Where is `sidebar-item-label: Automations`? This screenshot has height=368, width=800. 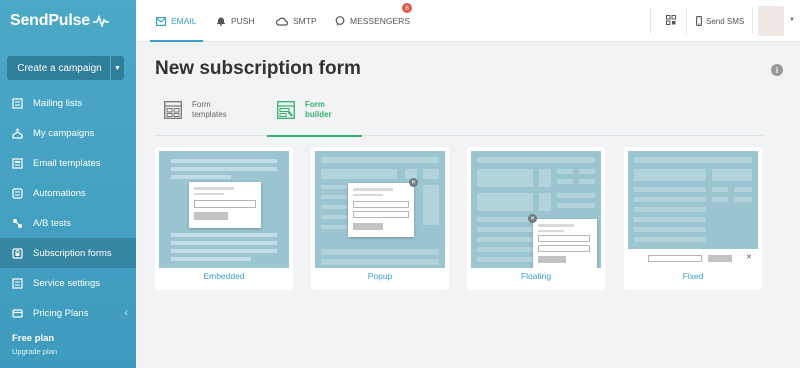
sidebar-item-label: Automations is located at coordinates (59, 193).